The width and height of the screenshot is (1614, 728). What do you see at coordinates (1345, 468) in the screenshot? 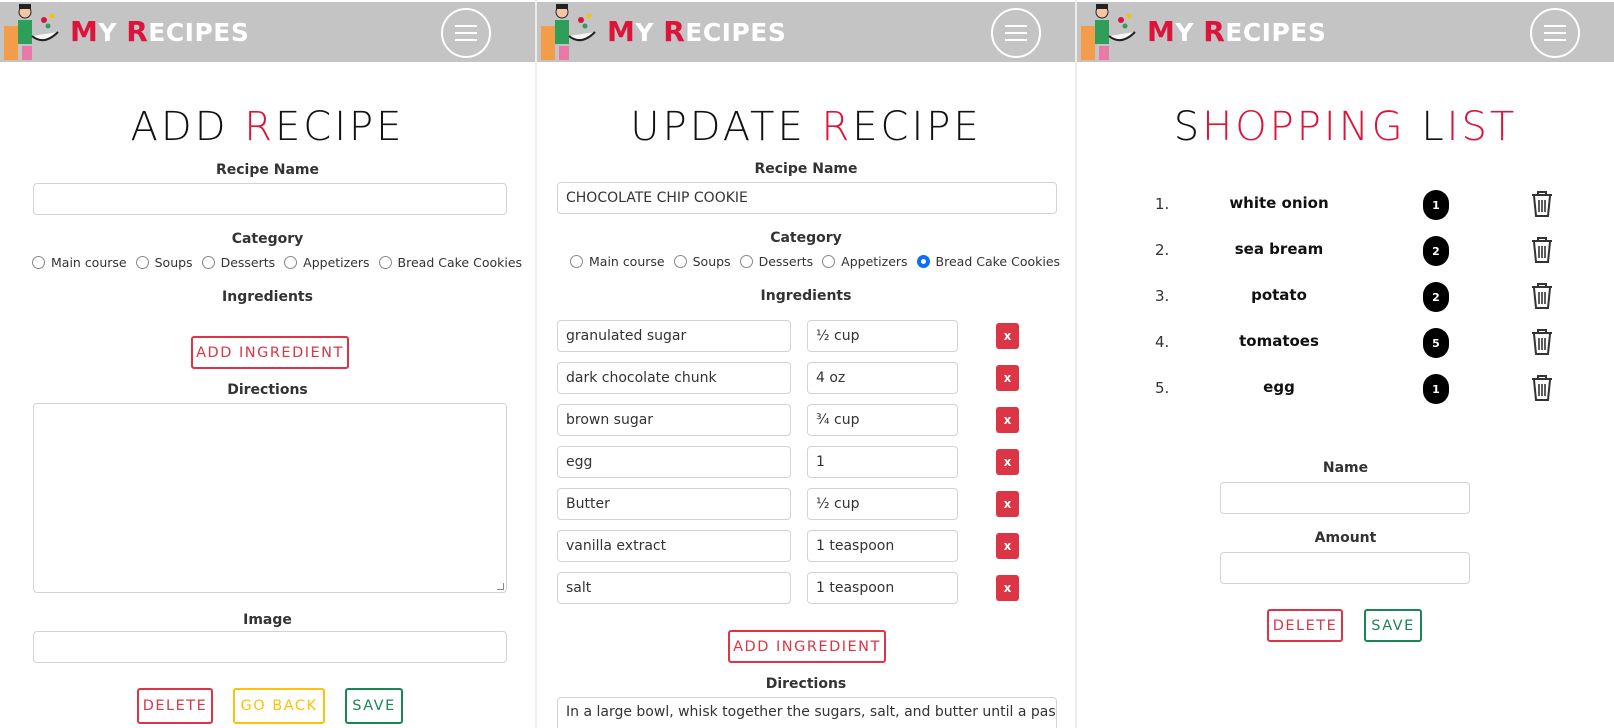
I see `name-label: Name` at bounding box center [1345, 468].